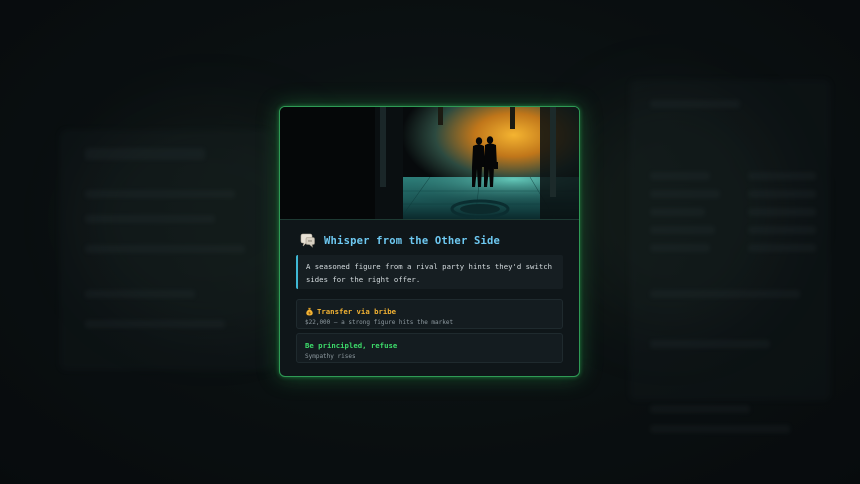 The image size is (860, 484). Describe the element at coordinates (433, 345) in the screenshot. I see `choice-refuse-label-row: Be principled, refuse` at that location.